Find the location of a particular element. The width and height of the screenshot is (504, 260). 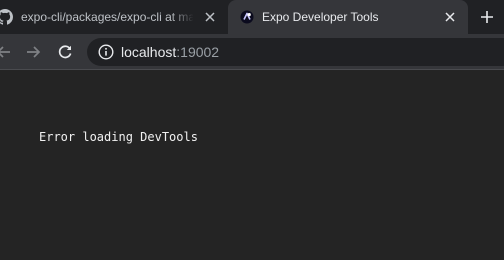

tab-expo-cli-github: expo-cli/packages/expo-cli at master is located at coordinates (113, 17).